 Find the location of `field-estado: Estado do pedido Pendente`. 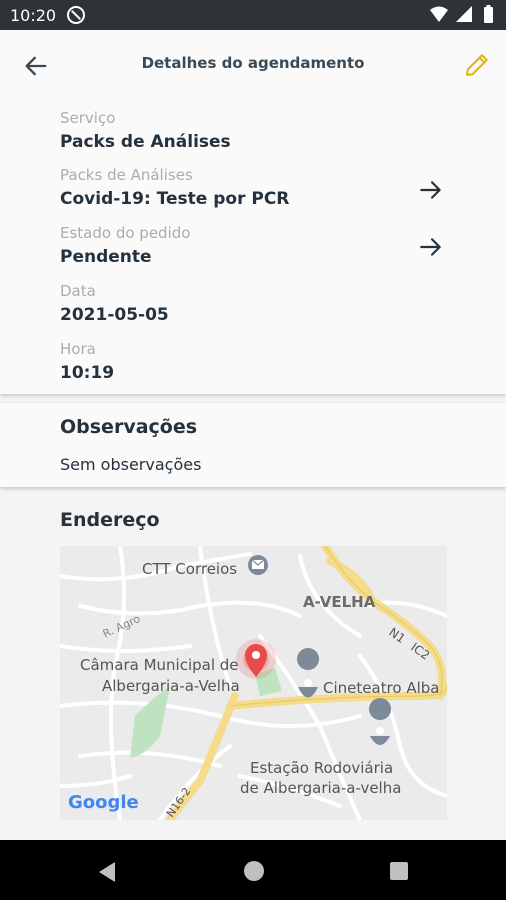

field-estado: Estado do pedido Pendente is located at coordinates (125, 246).